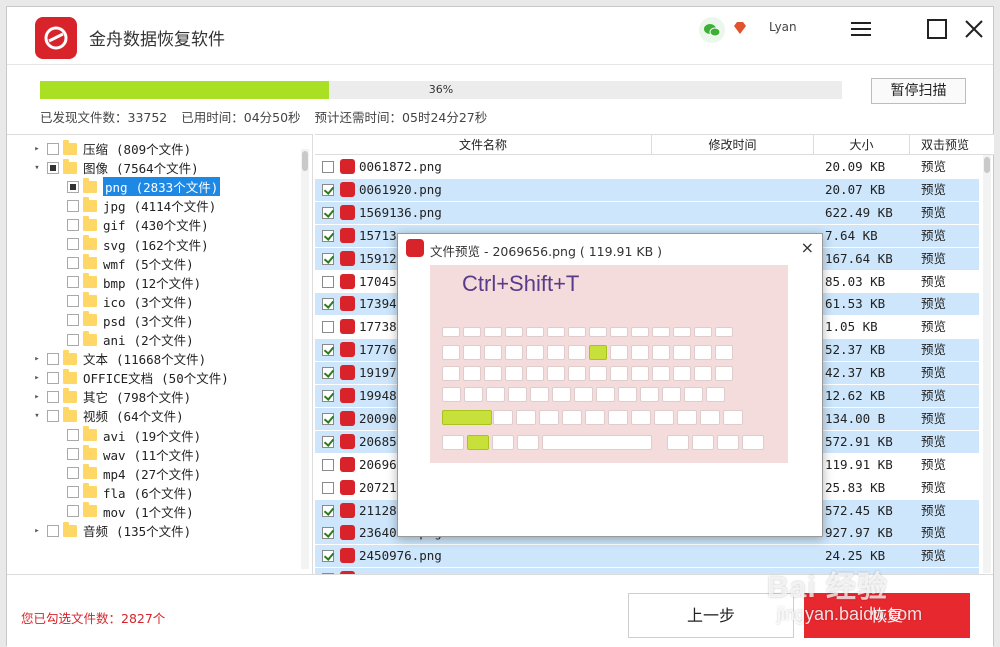  I want to click on tree-item: avi (19个文件), so click(126, 435).